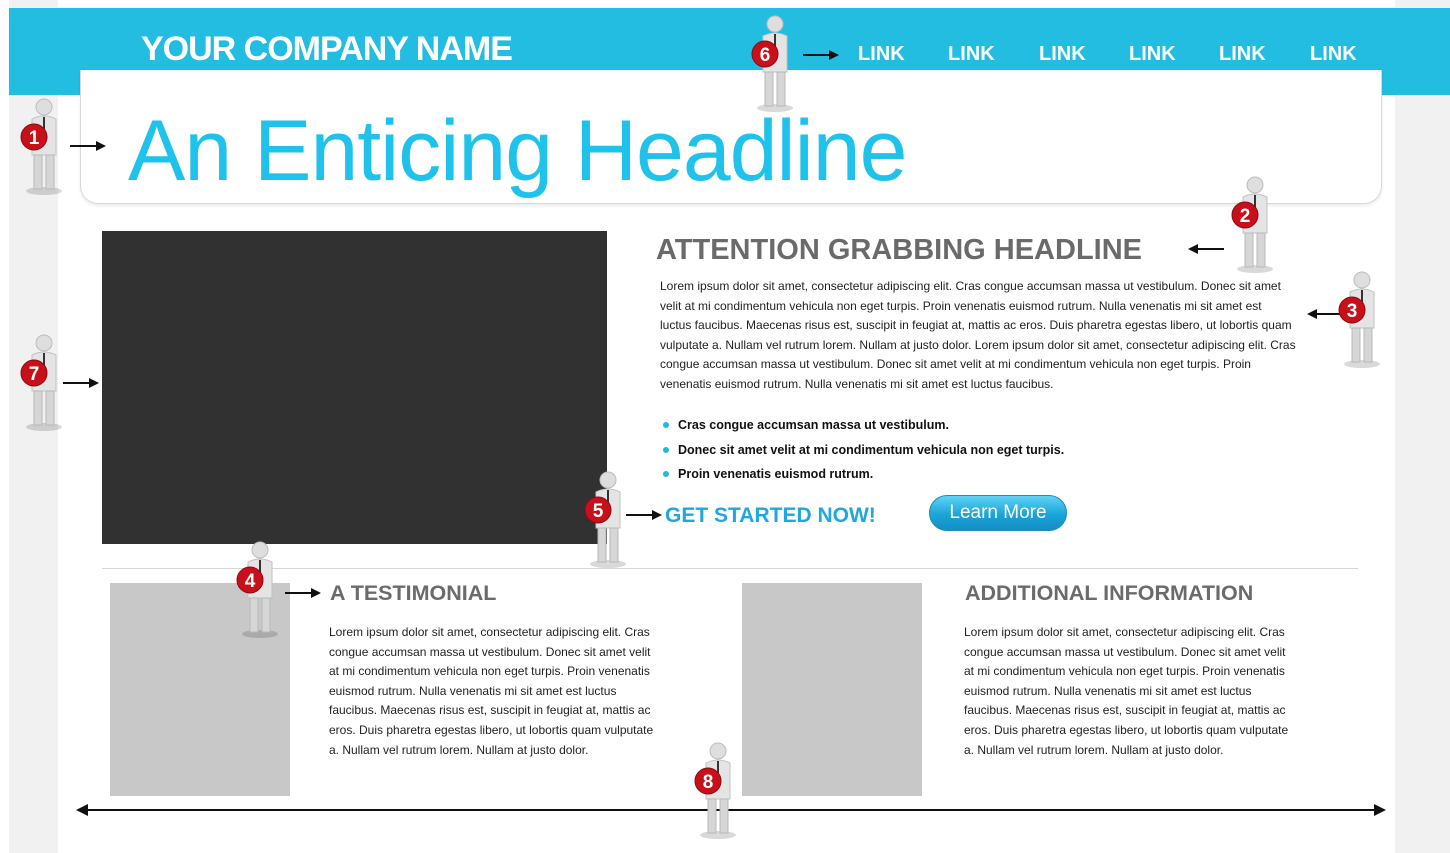 The height and width of the screenshot is (853, 1450). What do you see at coordinates (34, 138) in the screenshot?
I see `annotation-number: 1` at bounding box center [34, 138].